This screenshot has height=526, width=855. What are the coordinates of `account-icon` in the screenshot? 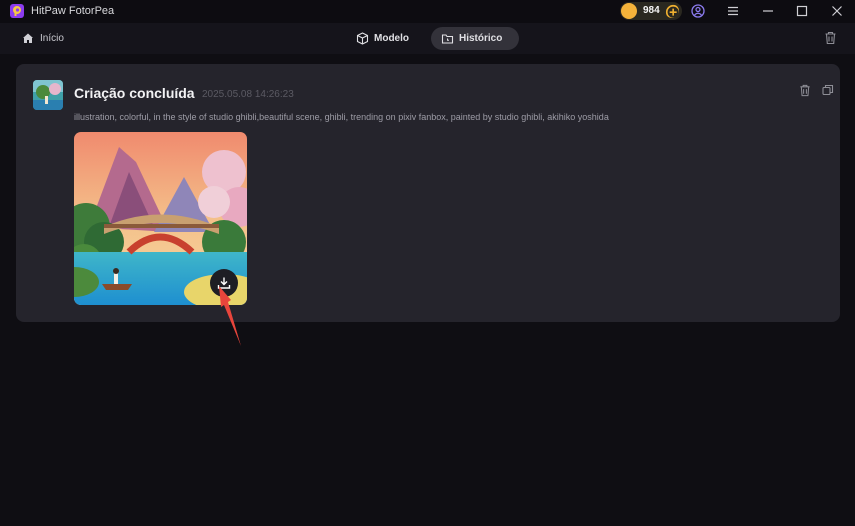 It's located at (698, 11).